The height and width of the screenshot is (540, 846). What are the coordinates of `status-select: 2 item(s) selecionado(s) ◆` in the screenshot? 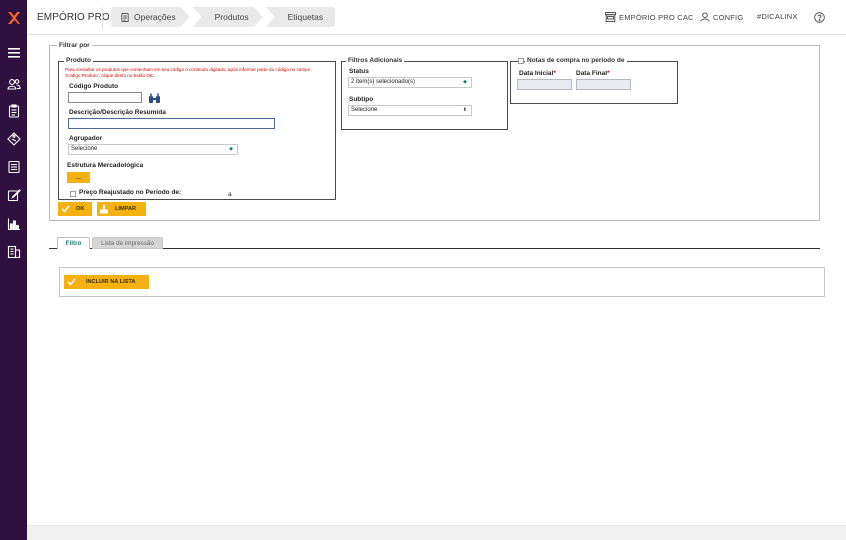 It's located at (410, 82).